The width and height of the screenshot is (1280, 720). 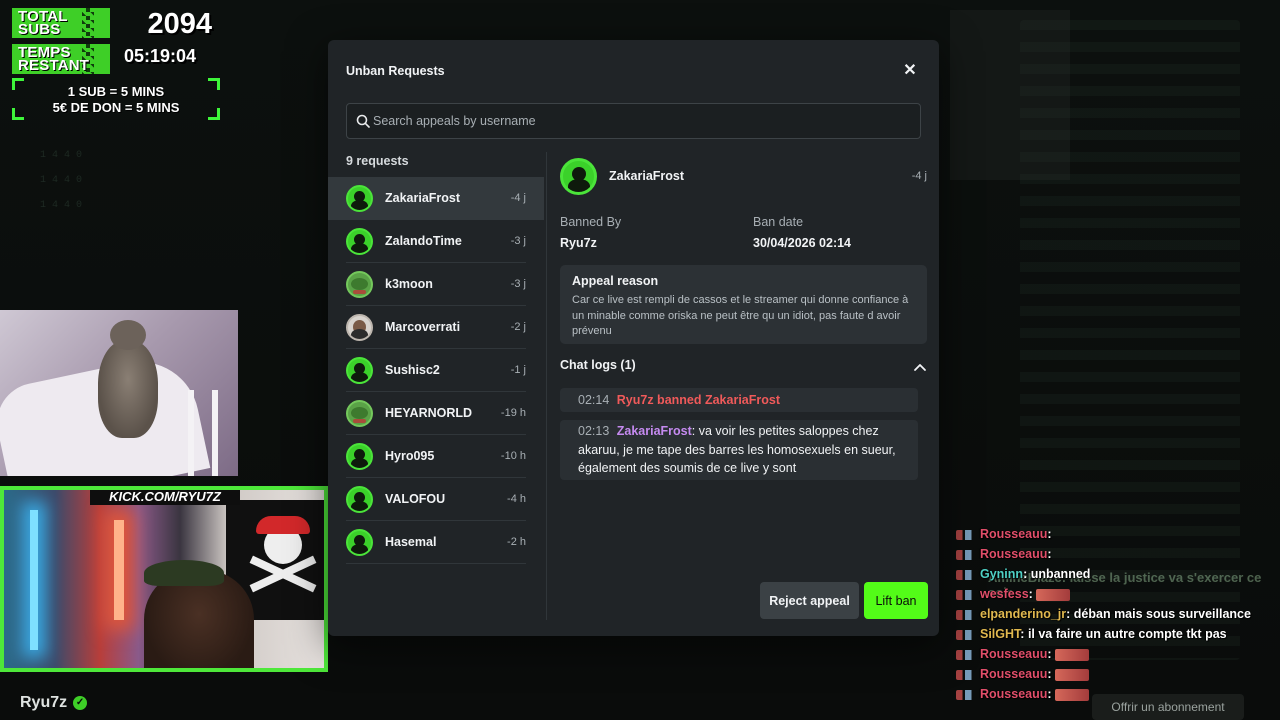 What do you see at coordinates (395, 71) in the screenshot?
I see `modal-title: Unban Requests` at bounding box center [395, 71].